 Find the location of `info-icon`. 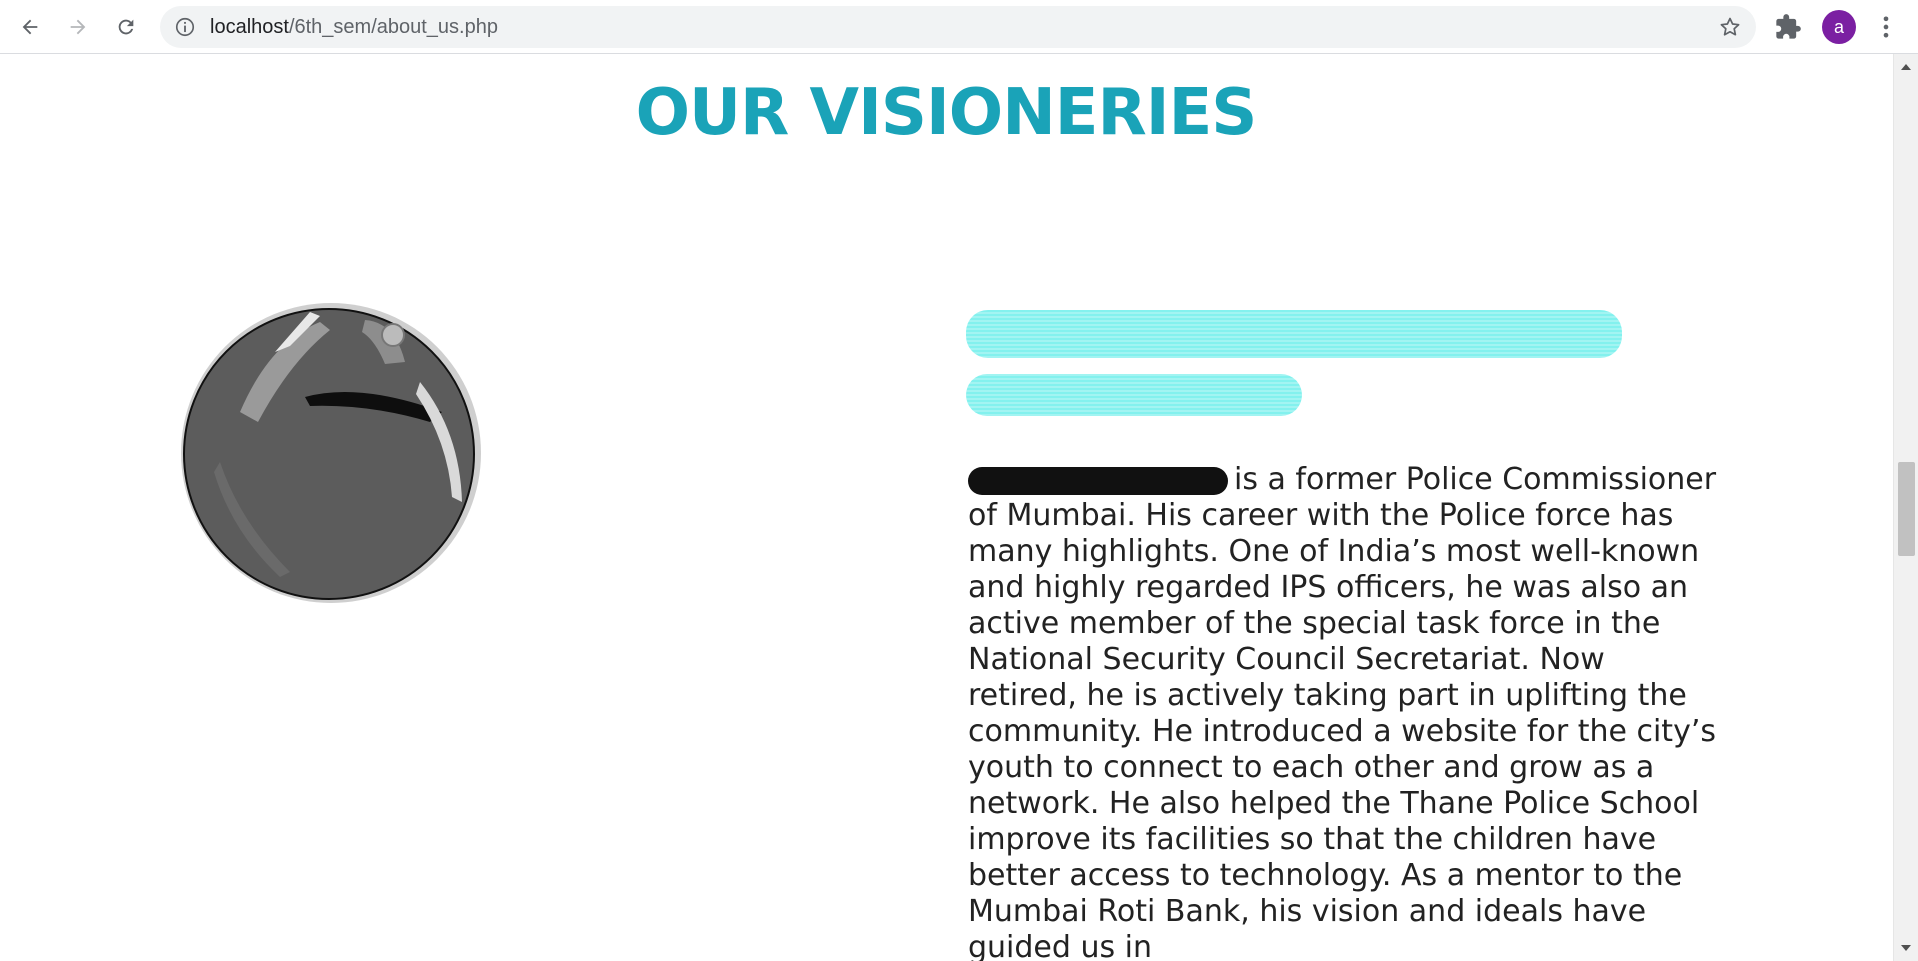

info-icon is located at coordinates (185, 27).